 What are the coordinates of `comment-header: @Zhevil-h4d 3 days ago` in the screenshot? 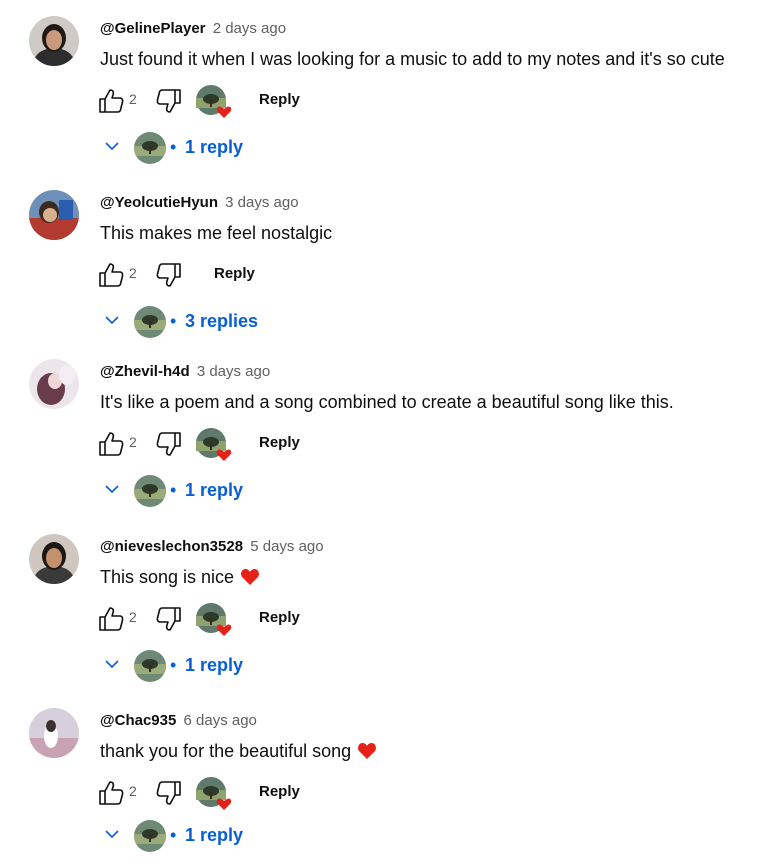 It's located at (185, 372).